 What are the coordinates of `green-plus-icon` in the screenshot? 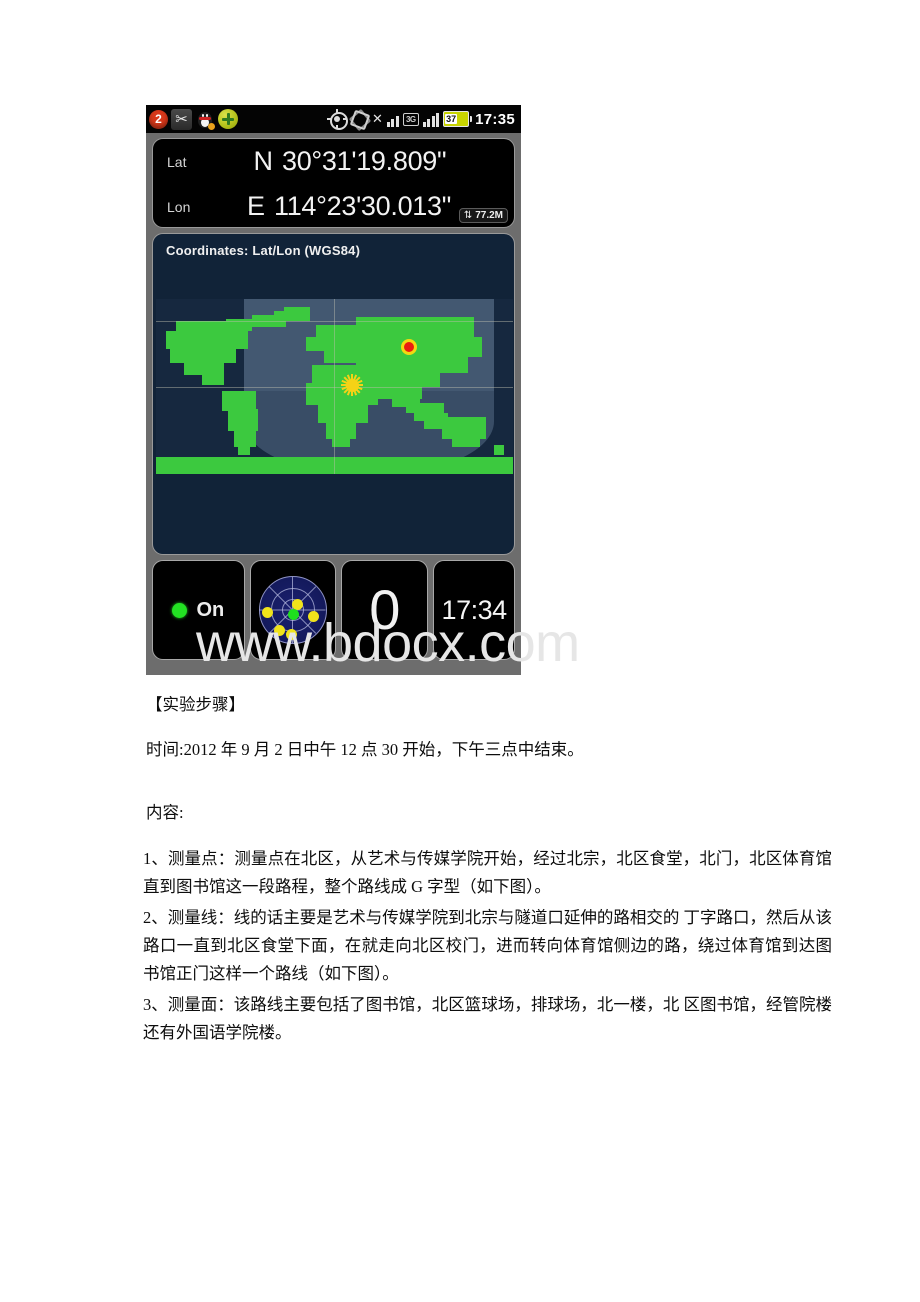 It's located at (228, 119).